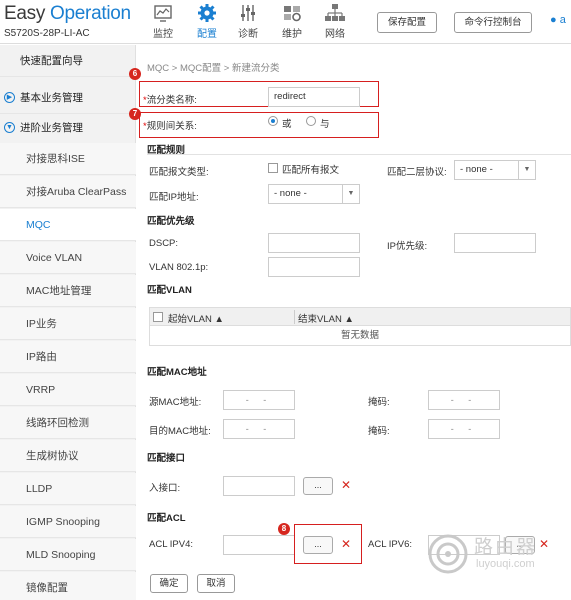  Describe the element at coordinates (273, 121) in the screenshot. I see `rule-or-radio` at that location.